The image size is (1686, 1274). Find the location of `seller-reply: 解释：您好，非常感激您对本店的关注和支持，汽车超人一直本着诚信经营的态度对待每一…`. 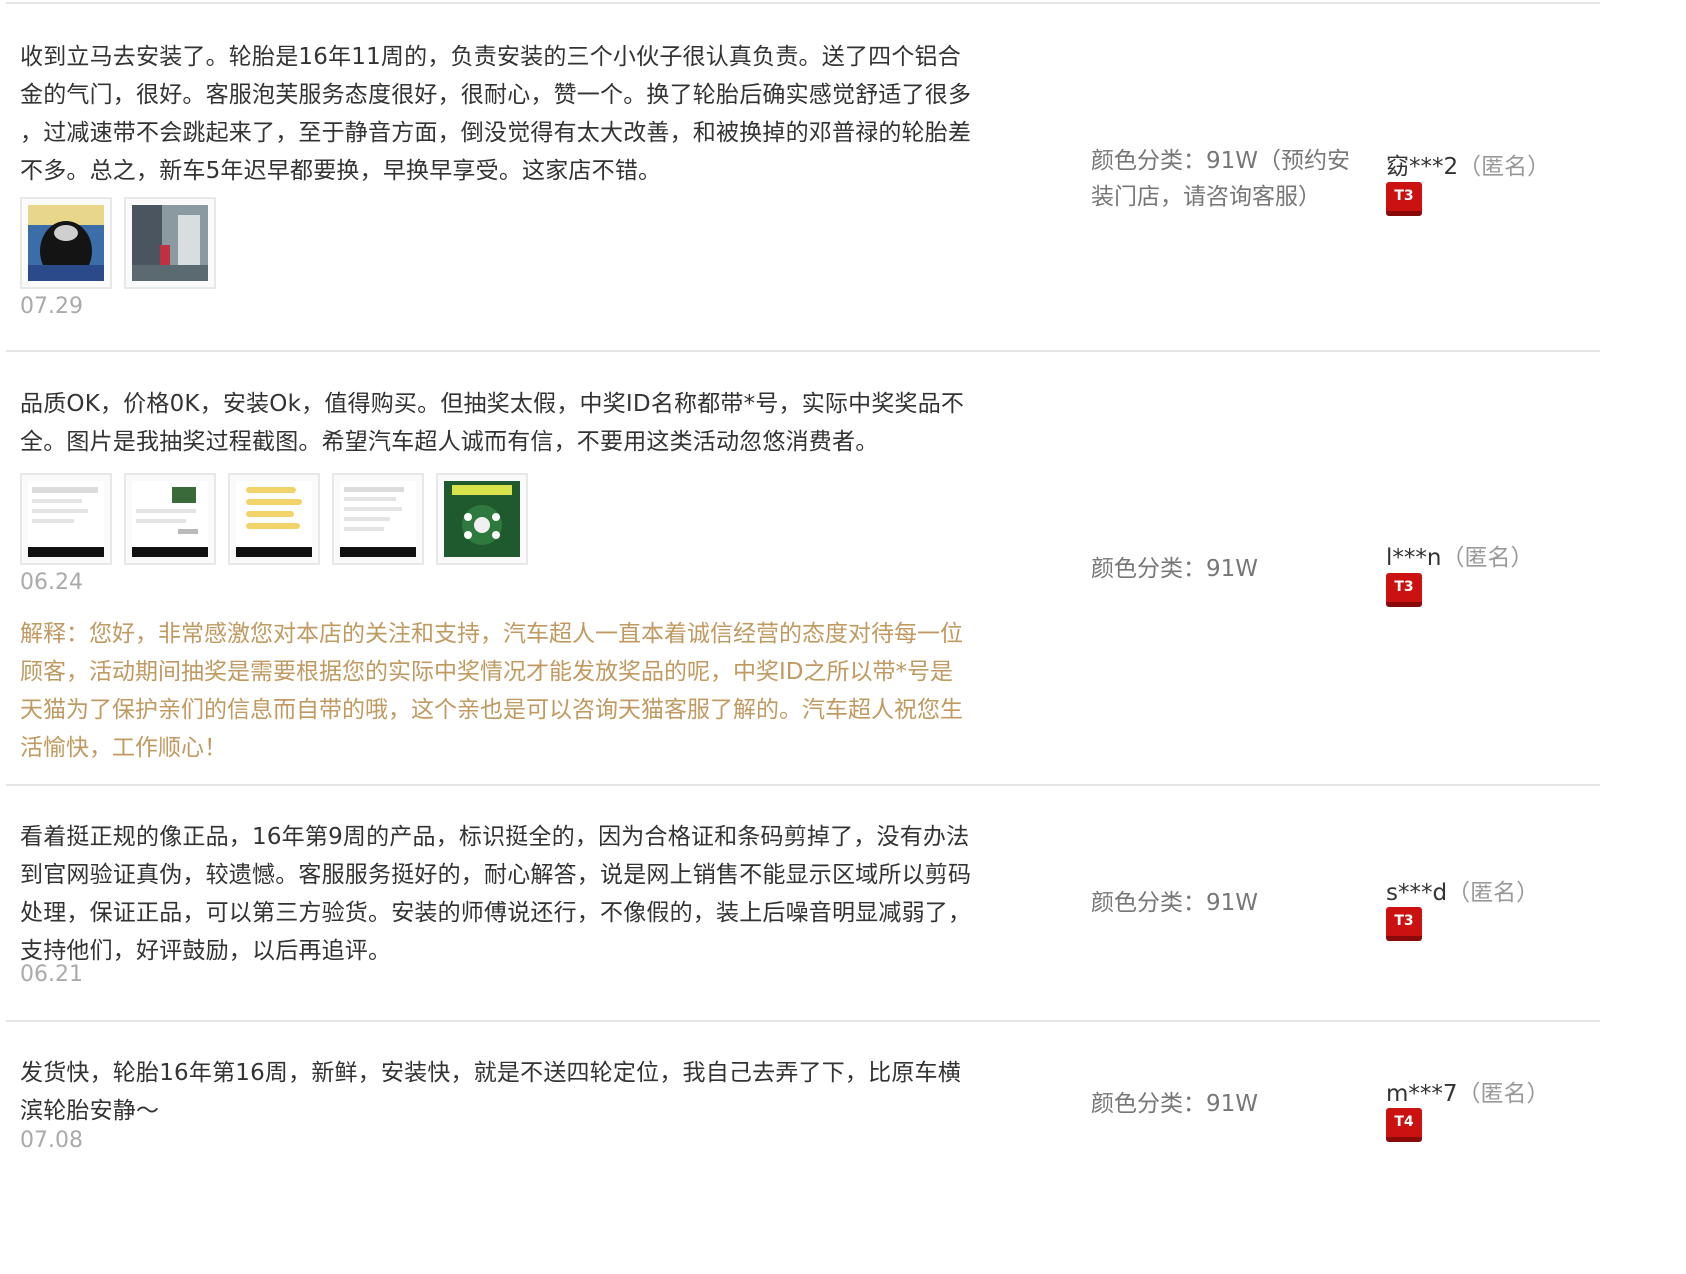

seller-reply: 解释：您好，非常感激您对本店的关注和支持，汽车超人一直本着诚信经营的态度对待每一… is located at coordinates (491, 691).